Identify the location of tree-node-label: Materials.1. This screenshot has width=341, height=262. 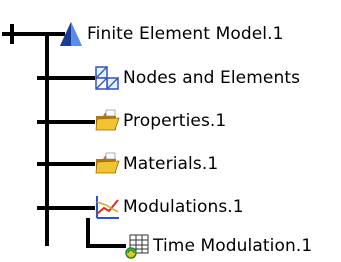
(171, 164).